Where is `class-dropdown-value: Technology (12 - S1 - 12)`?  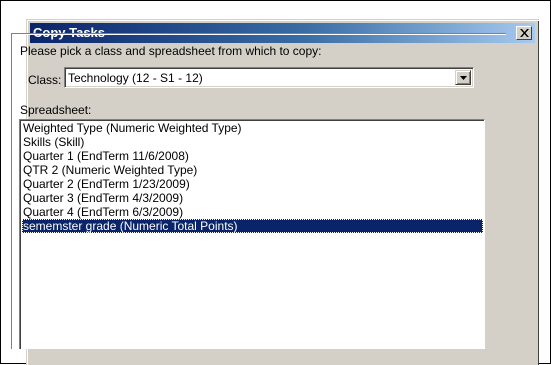
class-dropdown-value: Technology (12 - S1 - 12) is located at coordinates (135, 78).